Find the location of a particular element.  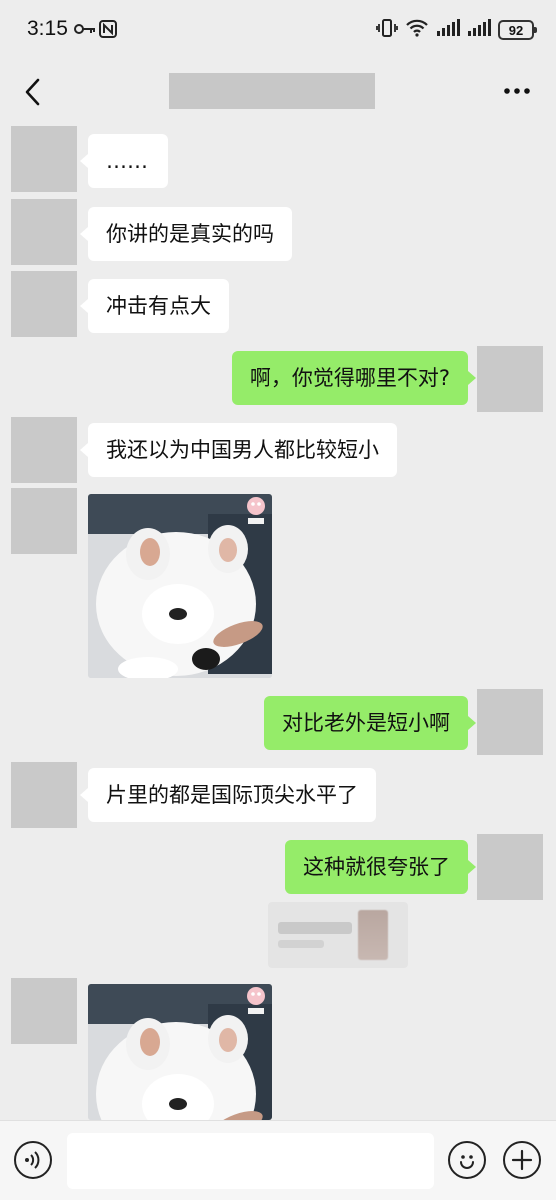

battery-level: 92 is located at coordinates (516, 30).